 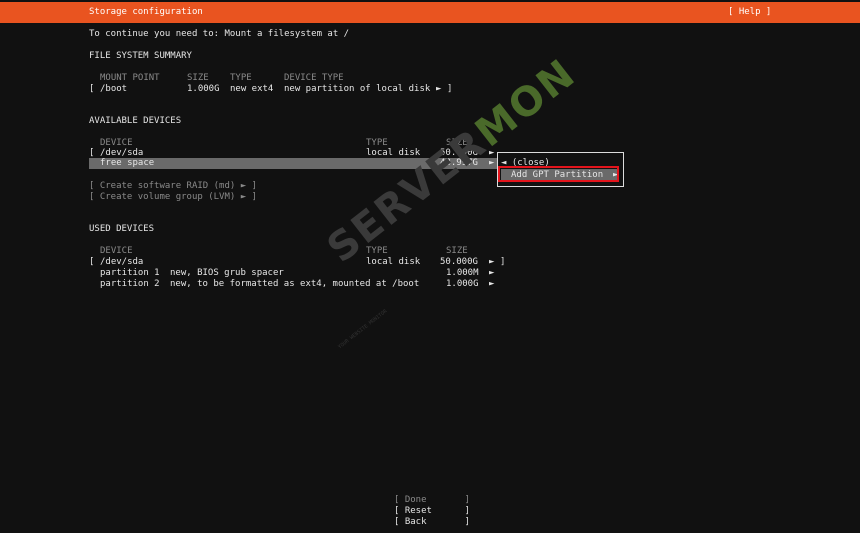 What do you see at coordinates (462, 284) in the screenshot?
I see `partition-2-size: 1.000G` at bounding box center [462, 284].